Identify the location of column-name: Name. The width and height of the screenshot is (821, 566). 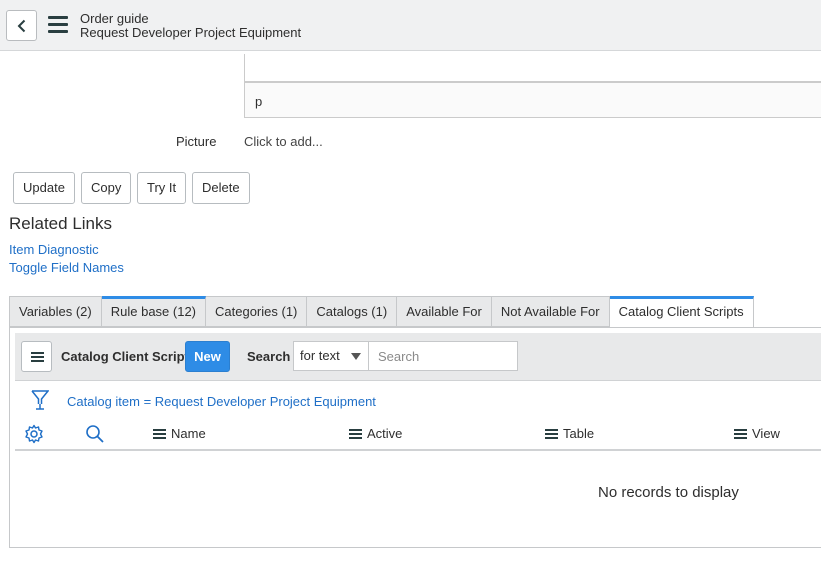
(179, 433).